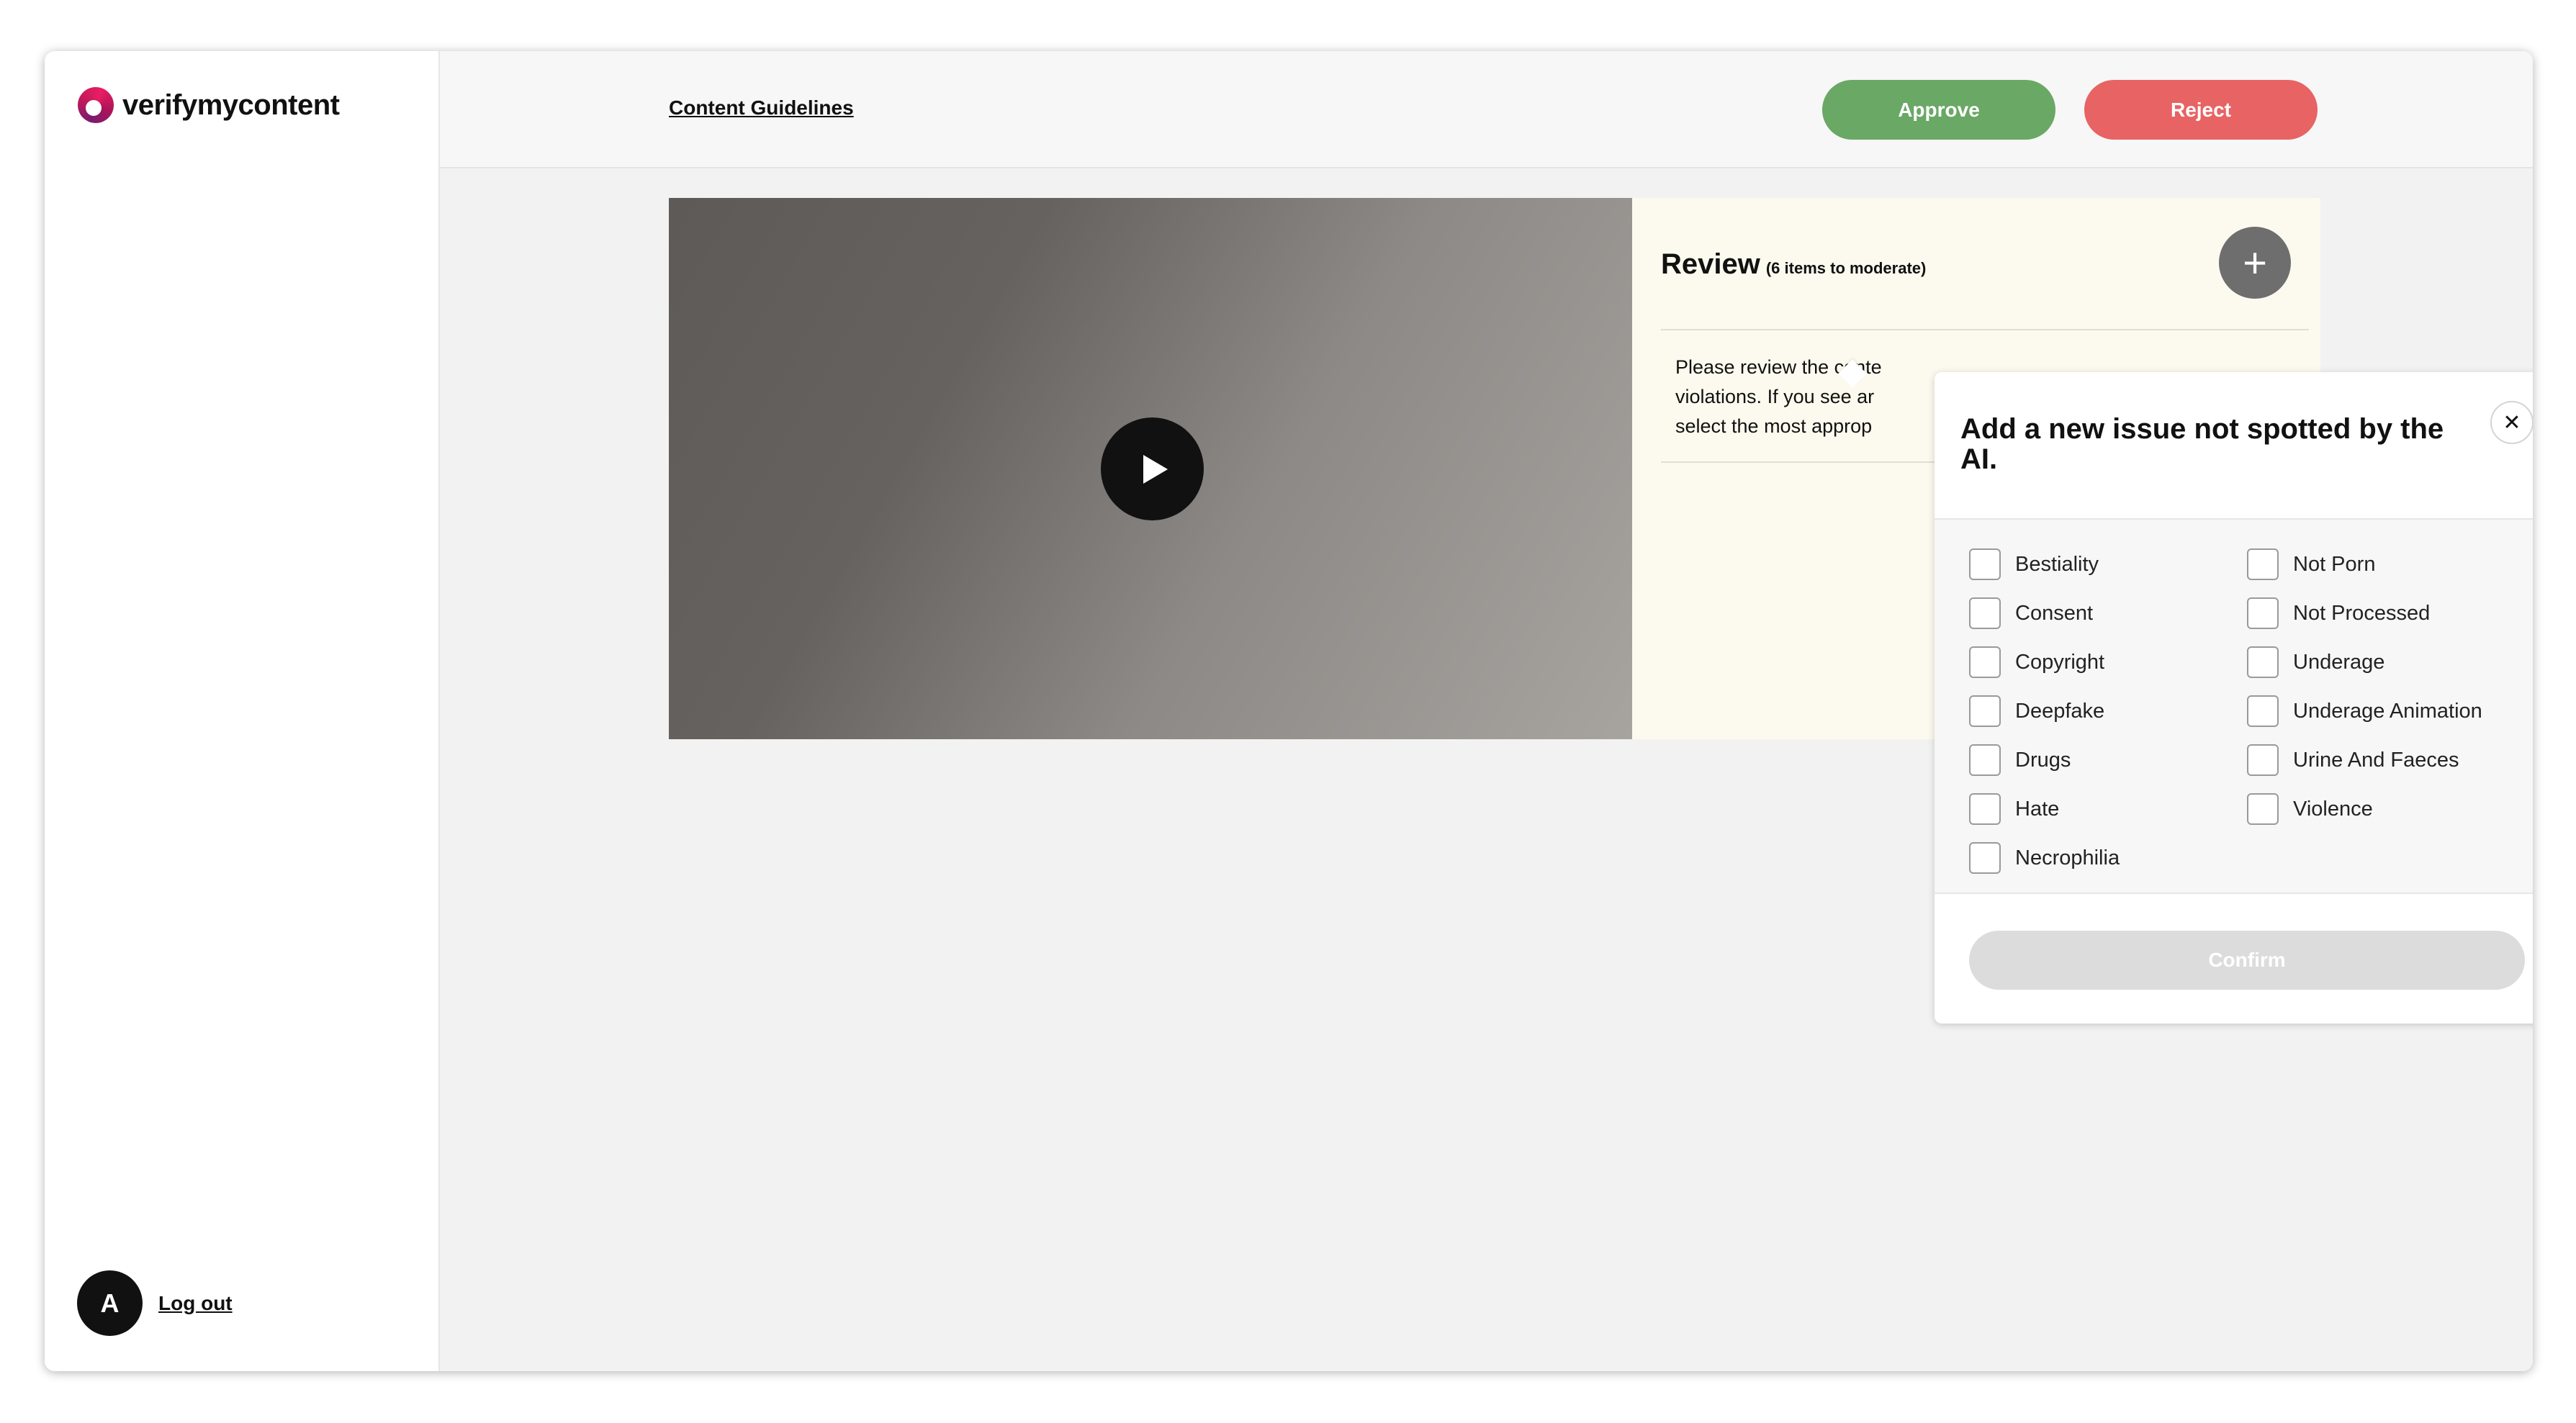 The image size is (2576, 1423). Describe the element at coordinates (195, 1303) in the screenshot. I see `logout-link: Log out` at that location.